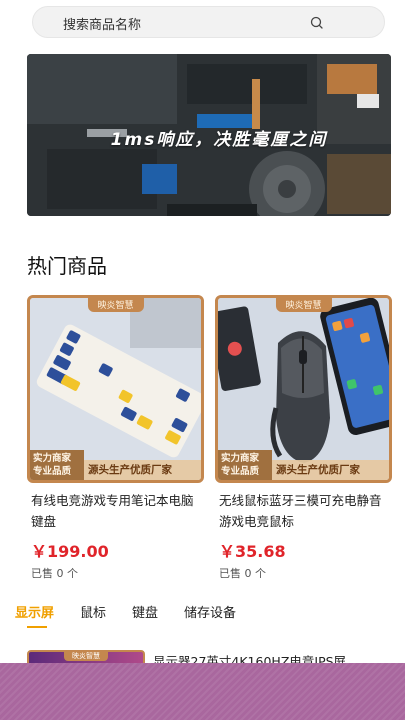 The width and height of the screenshot is (405, 720). What do you see at coordinates (67, 266) in the screenshot?
I see `section-title-hot: 热门商品` at bounding box center [67, 266].